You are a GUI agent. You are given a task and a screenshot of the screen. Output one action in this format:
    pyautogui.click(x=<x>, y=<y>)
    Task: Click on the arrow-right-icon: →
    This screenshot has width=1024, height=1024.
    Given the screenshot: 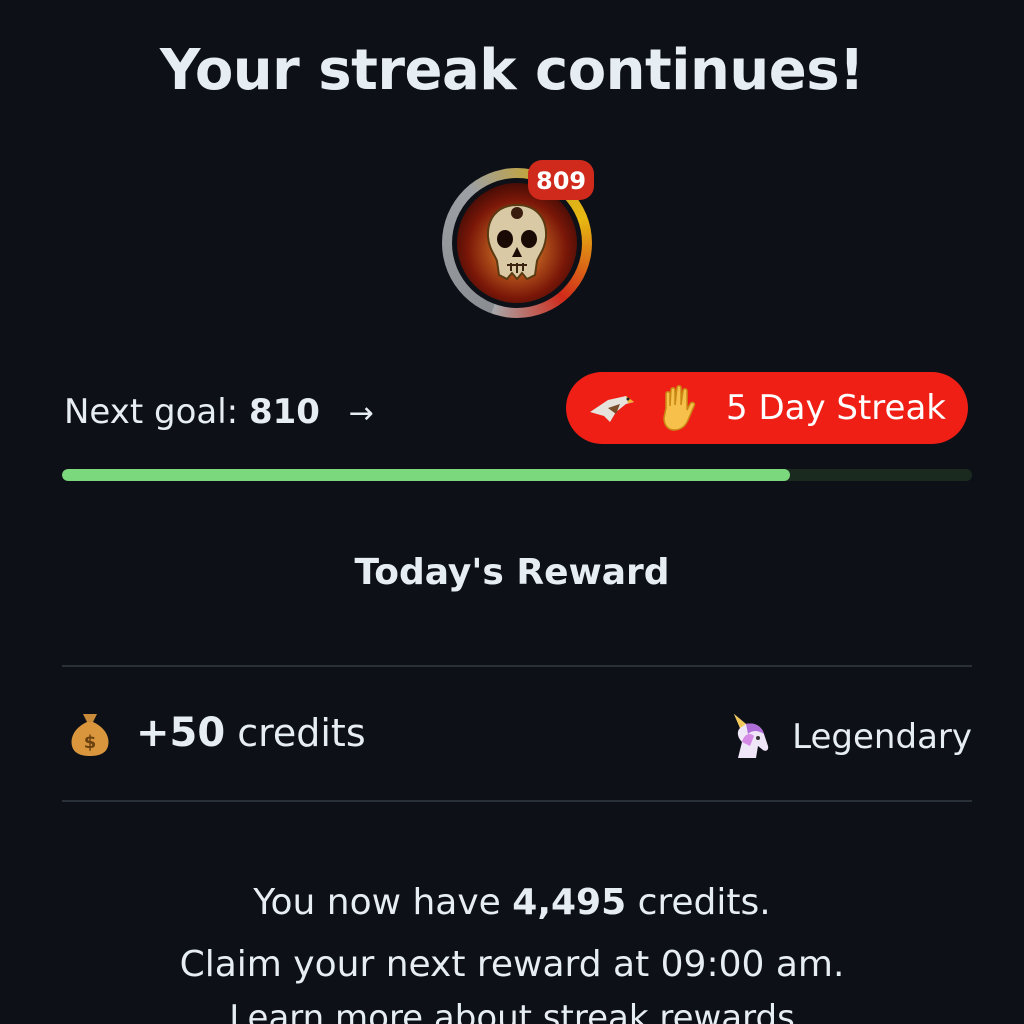 What is the action you would take?
    pyautogui.click(x=361, y=413)
    